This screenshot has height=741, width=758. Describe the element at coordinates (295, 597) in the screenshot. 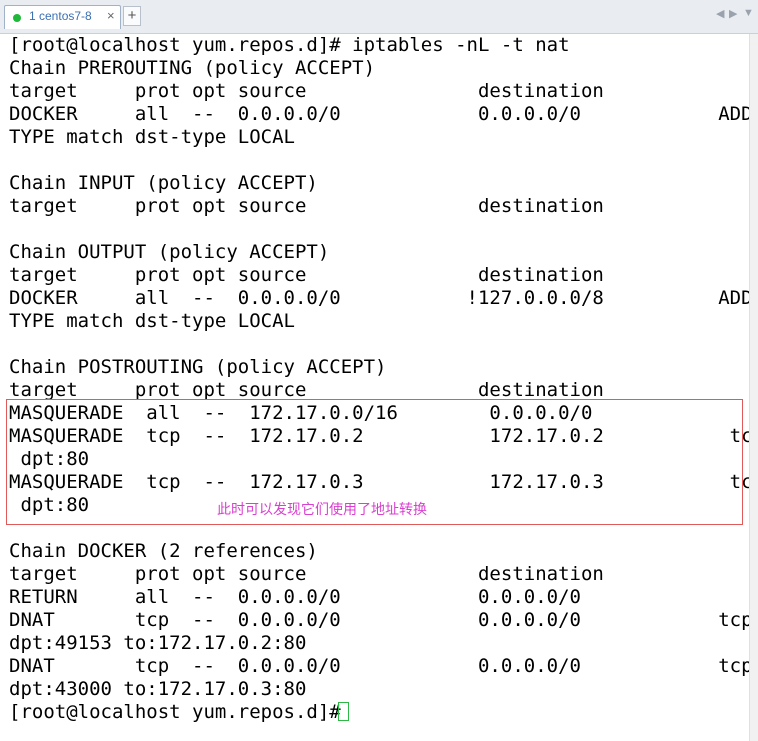

I see `terminal-line: RETURN all -- 0.0.0.0/0 0.0.0.0/0` at that location.